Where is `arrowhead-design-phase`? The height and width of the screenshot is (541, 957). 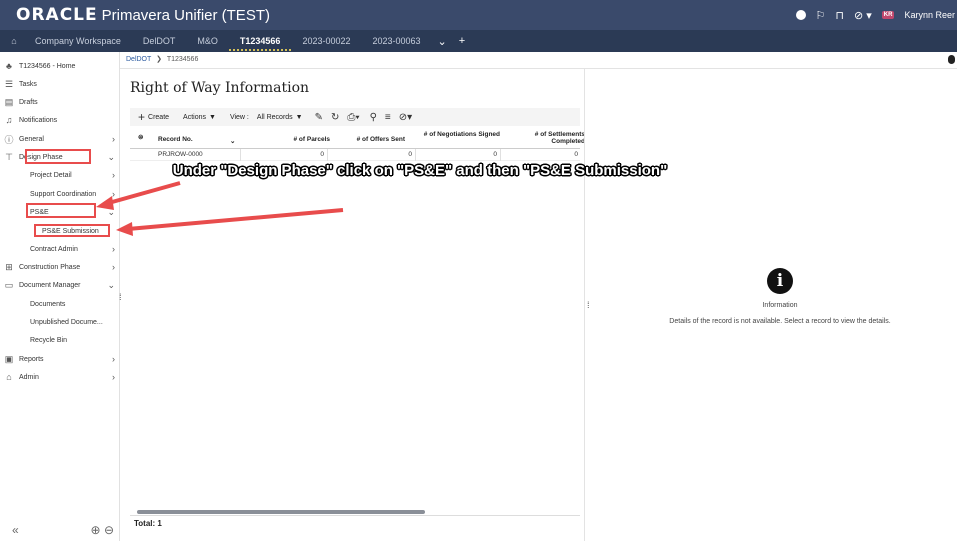 arrowhead-design-phase is located at coordinates (105, 203).